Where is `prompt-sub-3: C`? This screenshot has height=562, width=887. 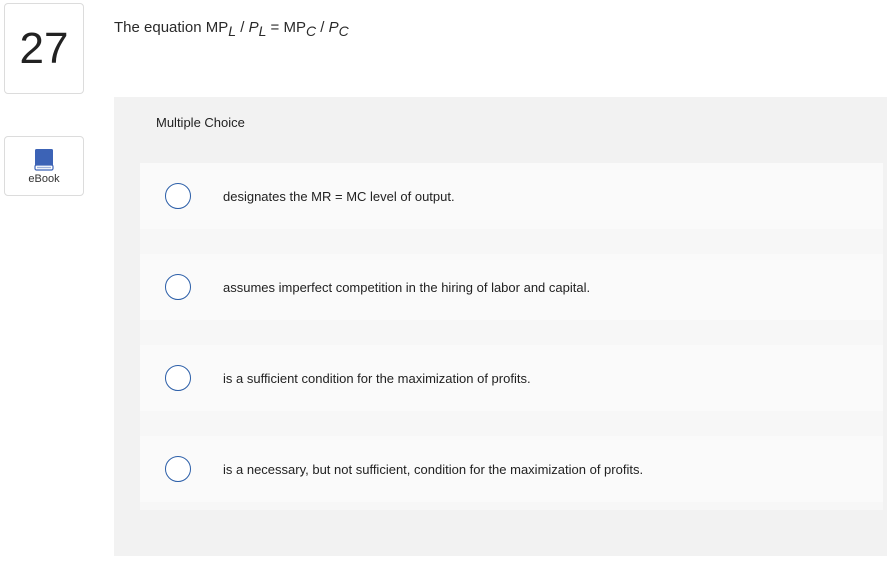
prompt-sub-3: C is located at coordinates (311, 31).